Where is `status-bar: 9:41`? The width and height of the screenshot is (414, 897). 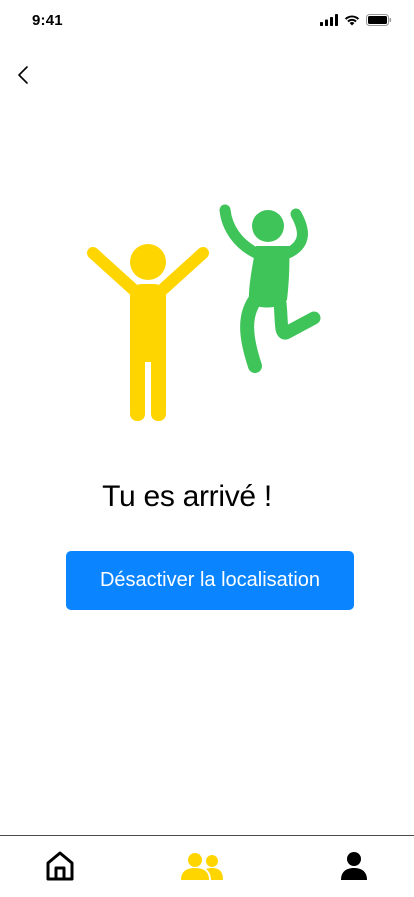
status-bar: 9:41 is located at coordinates (207, 22).